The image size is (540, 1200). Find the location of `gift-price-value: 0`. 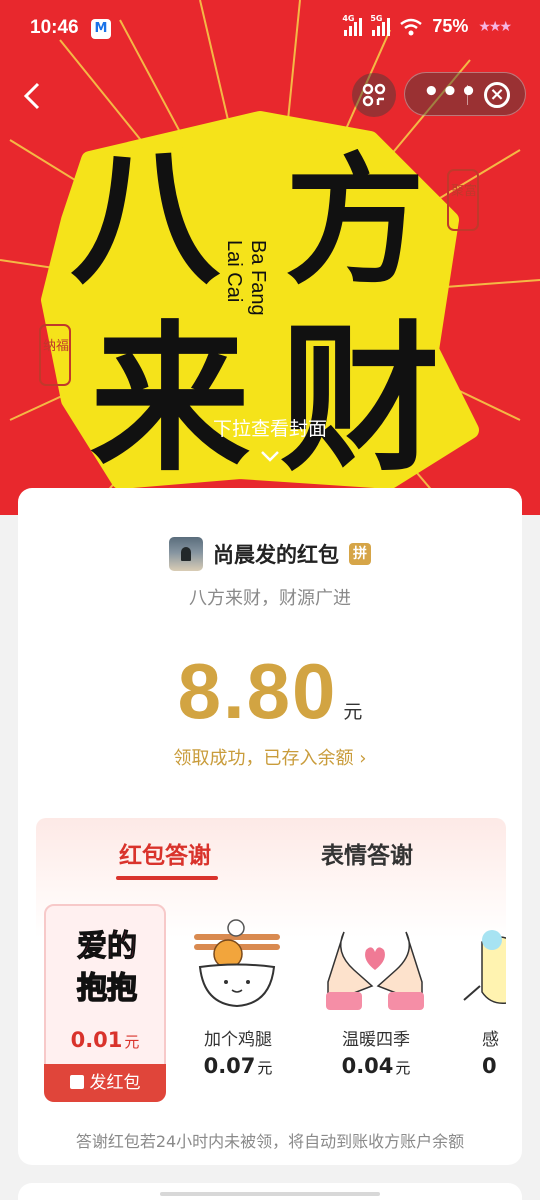

gift-price-value: 0 is located at coordinates (489, 1066).